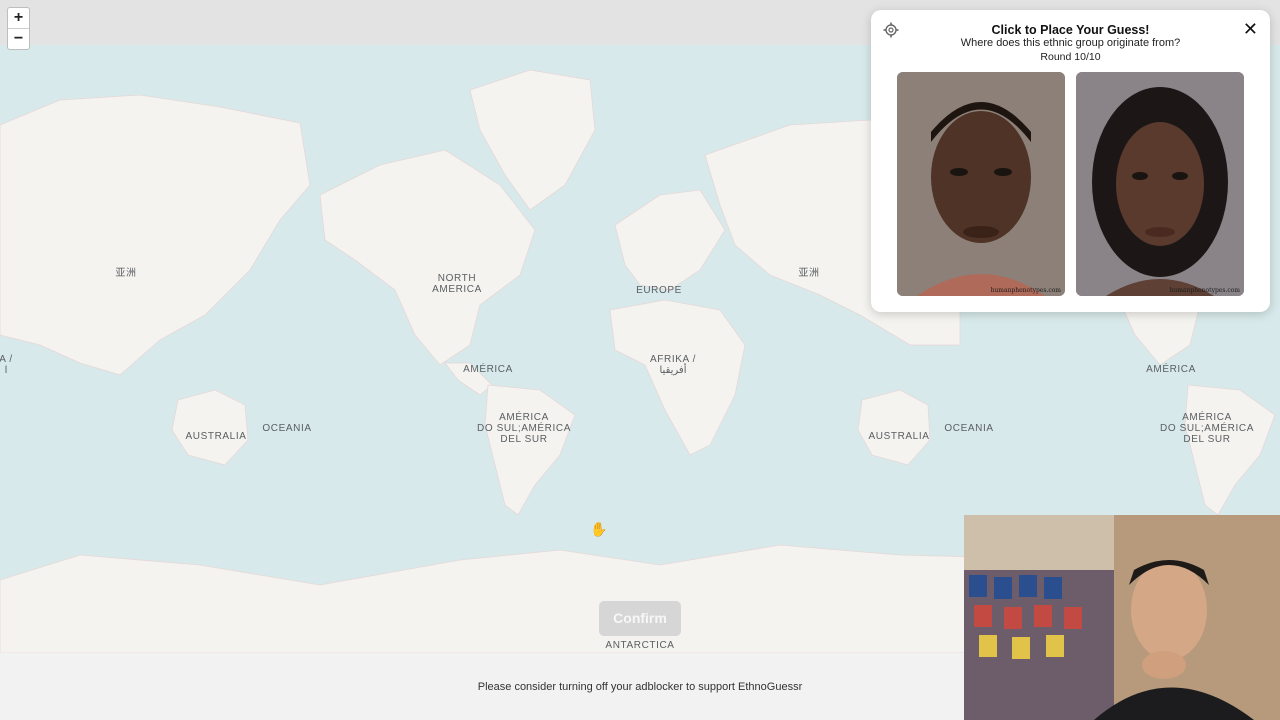 The image size is (1280, 720). What do you see at coordinates (1070, 30) in the screenshot?
I see `panel-title: Click to Place Your Guess!` at bounding box center [1070, 30].